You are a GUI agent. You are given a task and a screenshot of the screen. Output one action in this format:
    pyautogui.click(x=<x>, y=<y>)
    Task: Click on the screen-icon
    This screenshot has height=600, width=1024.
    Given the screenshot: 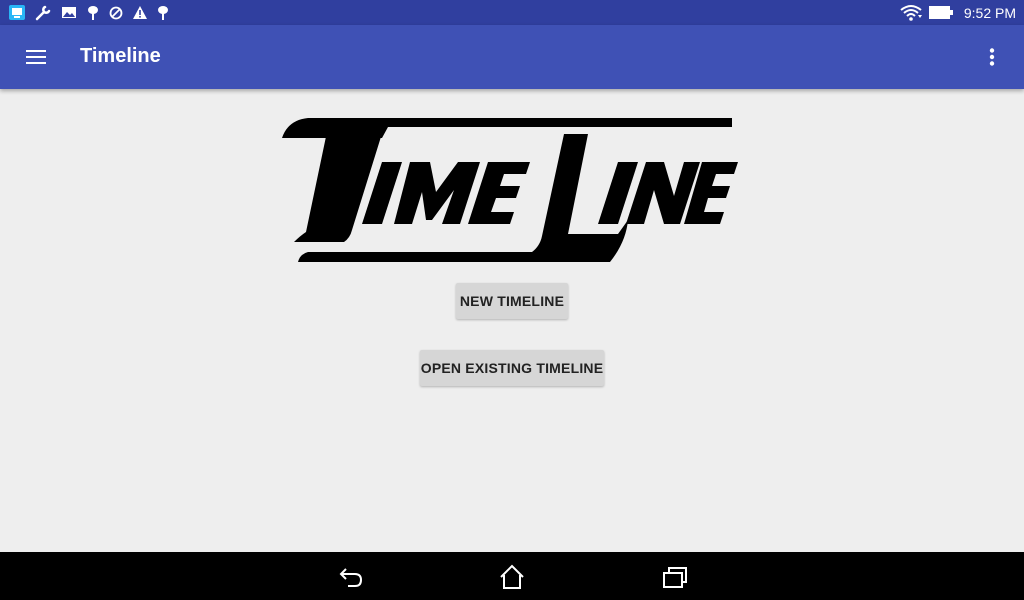 What is the action you would take?
    pyautogui.click(x=17, y=12)
    